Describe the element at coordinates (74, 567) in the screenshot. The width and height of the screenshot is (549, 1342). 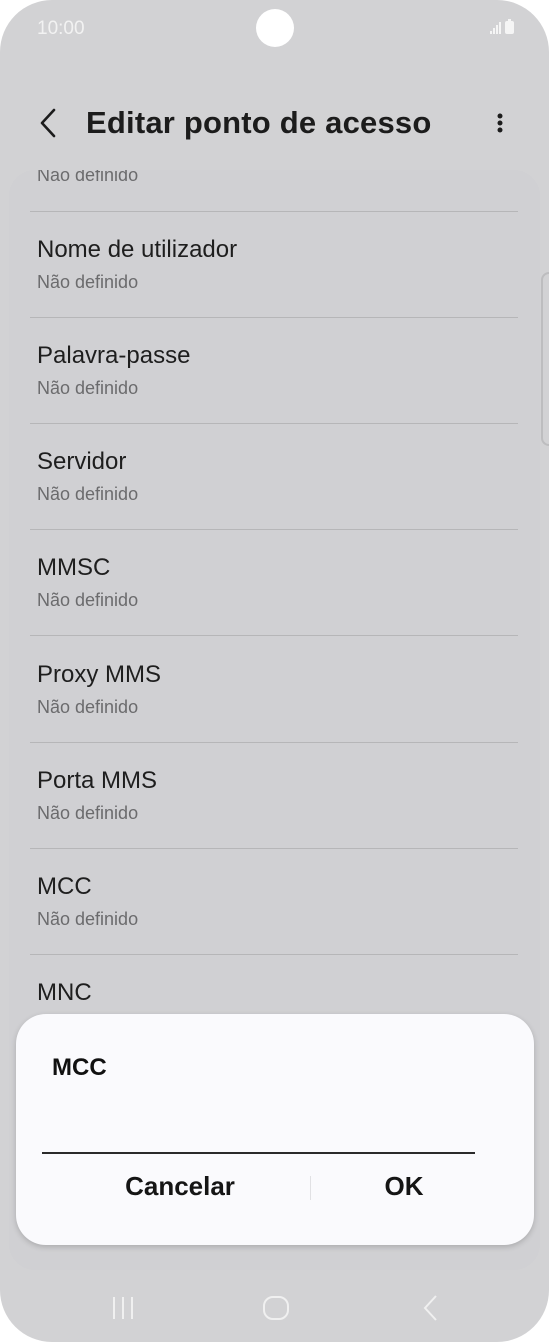
I see `list-item-label: MMSC` at that location.